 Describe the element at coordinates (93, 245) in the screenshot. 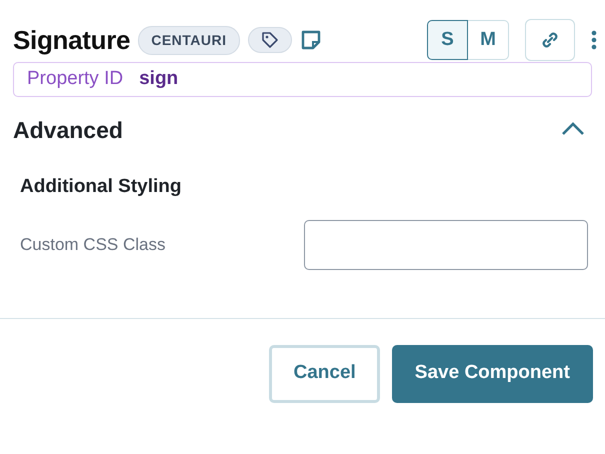

I see `field-label: Custom CSS Class` at that location.